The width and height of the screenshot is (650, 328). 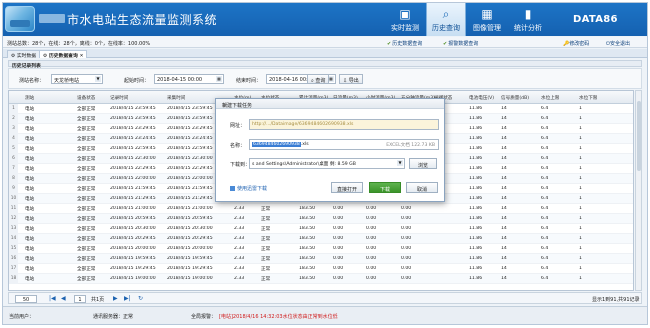 What do you see at coordinates (127, 298) in the screenshot?
I see `last-page-icon: ▶|` at bounding box center [127, 298].